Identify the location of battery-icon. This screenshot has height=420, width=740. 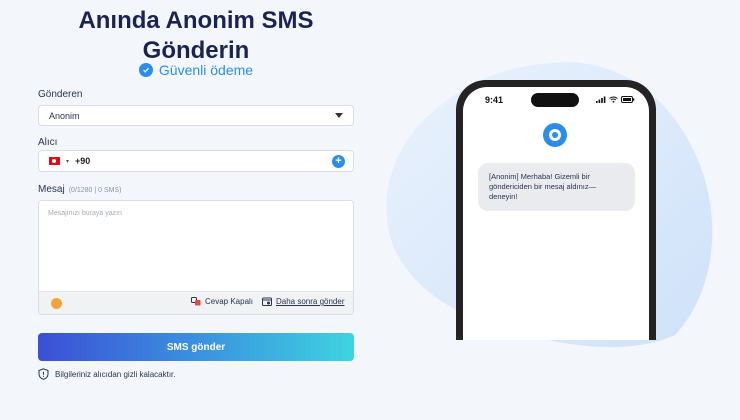
(628, 99).